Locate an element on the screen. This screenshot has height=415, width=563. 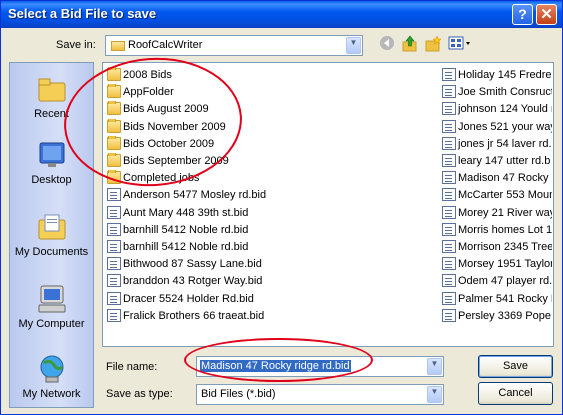
item-label: Anderson 5477 Mosley rd.bid is located at coordinates (195, 195).